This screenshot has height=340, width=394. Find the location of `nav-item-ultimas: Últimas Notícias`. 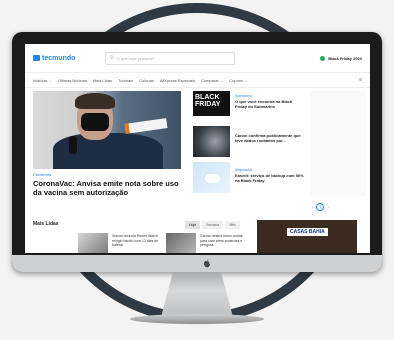

nav-item-ultimas: Últimas Notícias is located at coordinates (72, 80).